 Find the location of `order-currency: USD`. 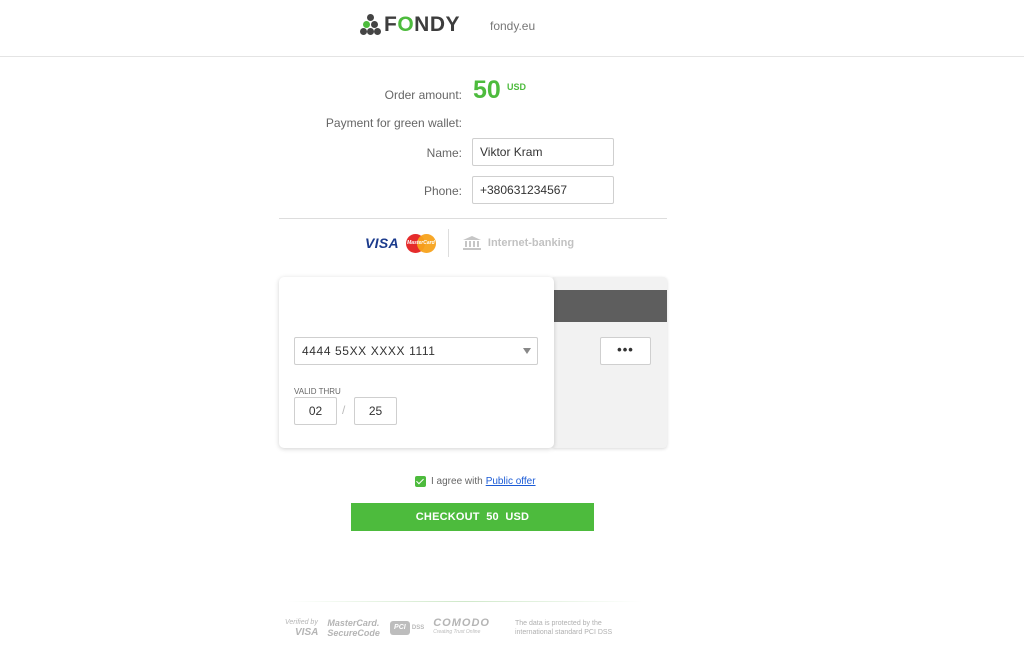

order-currency: USD is located at coordinates (517, 87).